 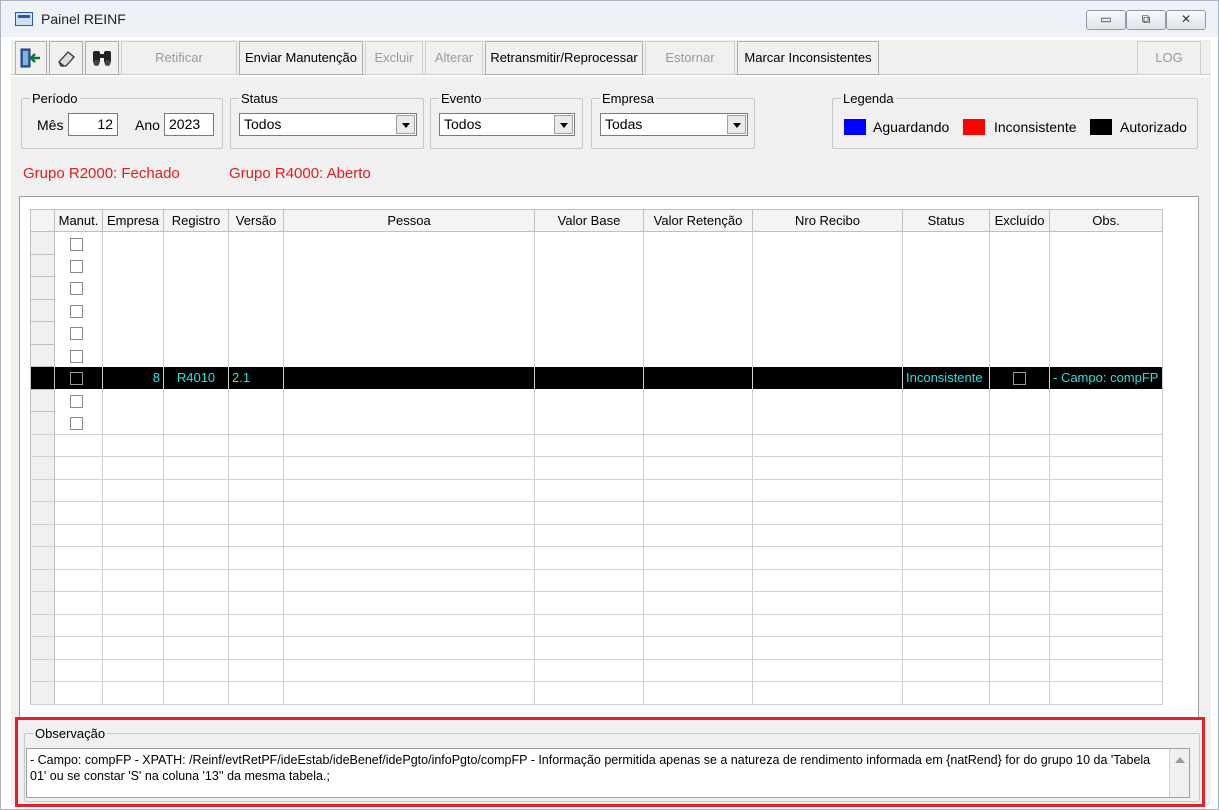 What do you see at coordinates (102, 58) in the screenshot?
I see `binoculars-icon` at bounding box center [102, 58].